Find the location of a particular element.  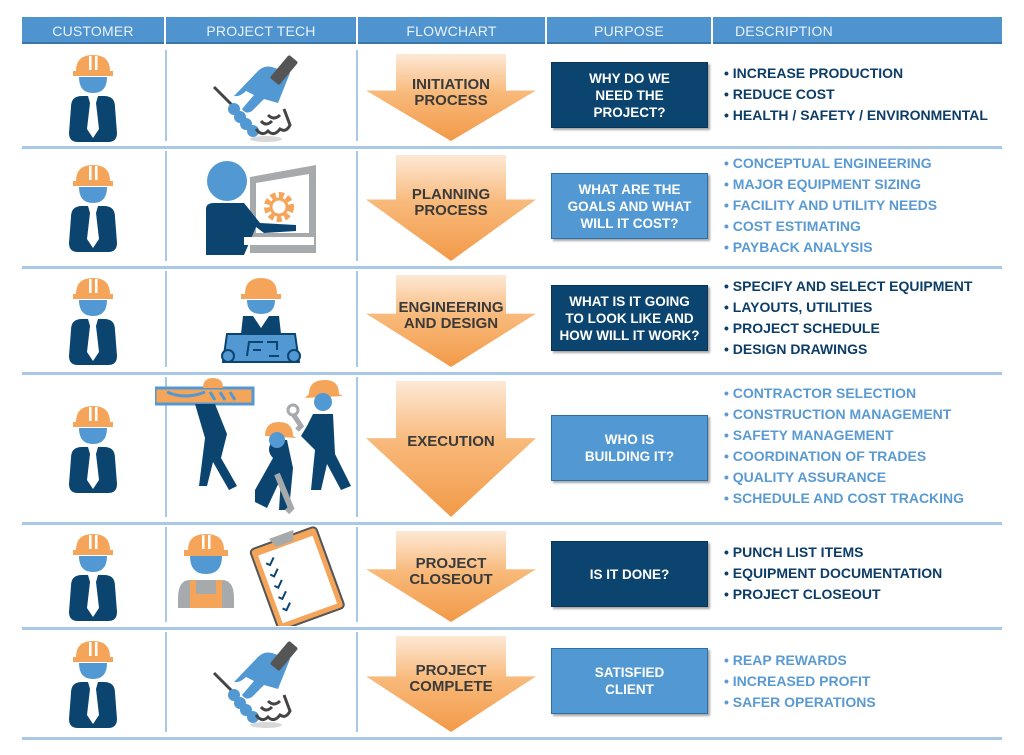

purpose-line: SATISFIED is located at coordinates (629, 672).